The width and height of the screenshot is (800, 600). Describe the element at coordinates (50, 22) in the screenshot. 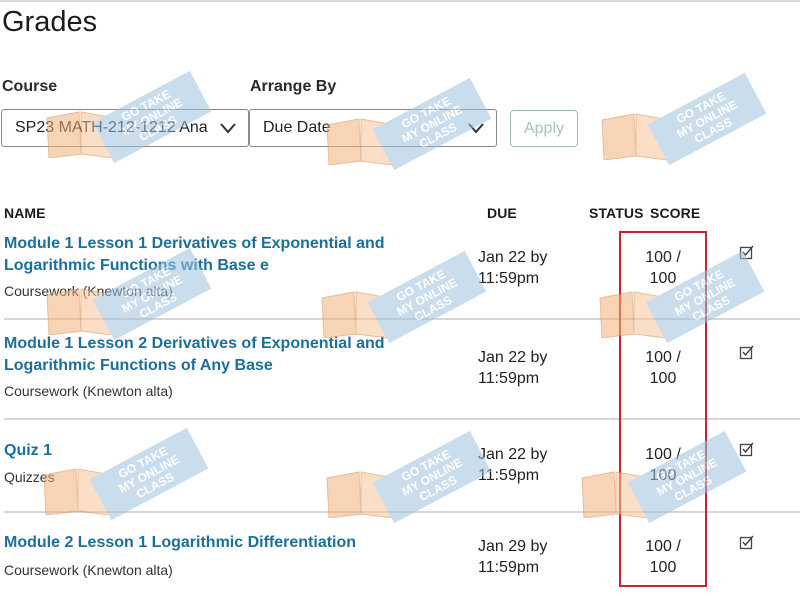

I see `page-title: Grades` at that location.